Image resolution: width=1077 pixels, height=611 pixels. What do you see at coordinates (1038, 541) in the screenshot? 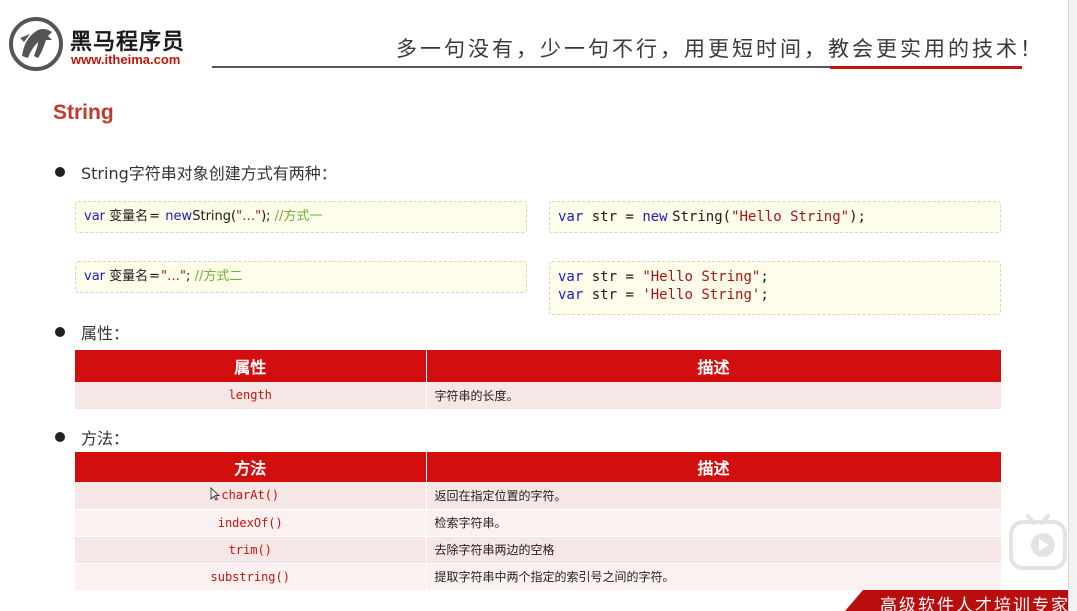
I see `play-icon` at bounding box center [1038, 541].